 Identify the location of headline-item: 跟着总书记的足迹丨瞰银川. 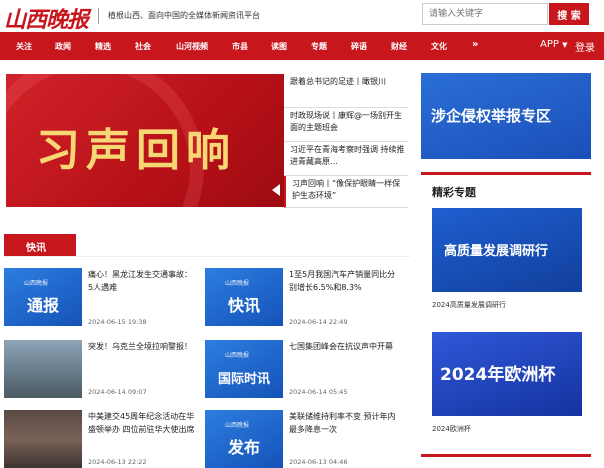
(346, 91).